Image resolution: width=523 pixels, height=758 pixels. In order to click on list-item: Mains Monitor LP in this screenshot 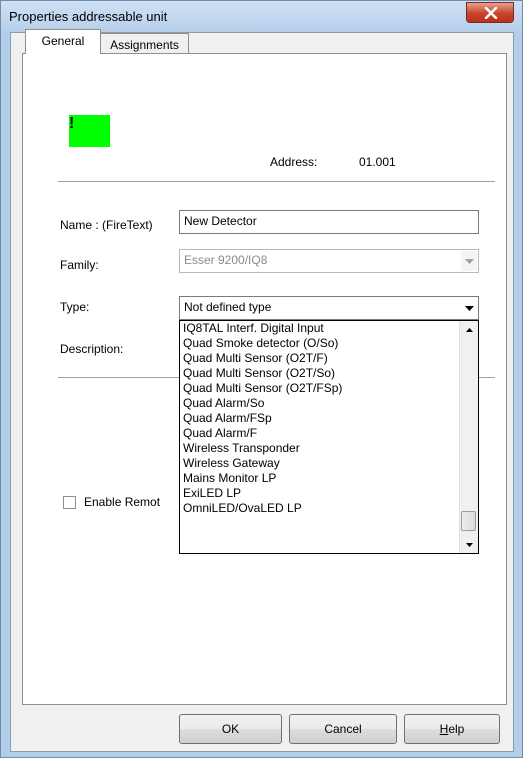, I will do `click(329, 478)`.